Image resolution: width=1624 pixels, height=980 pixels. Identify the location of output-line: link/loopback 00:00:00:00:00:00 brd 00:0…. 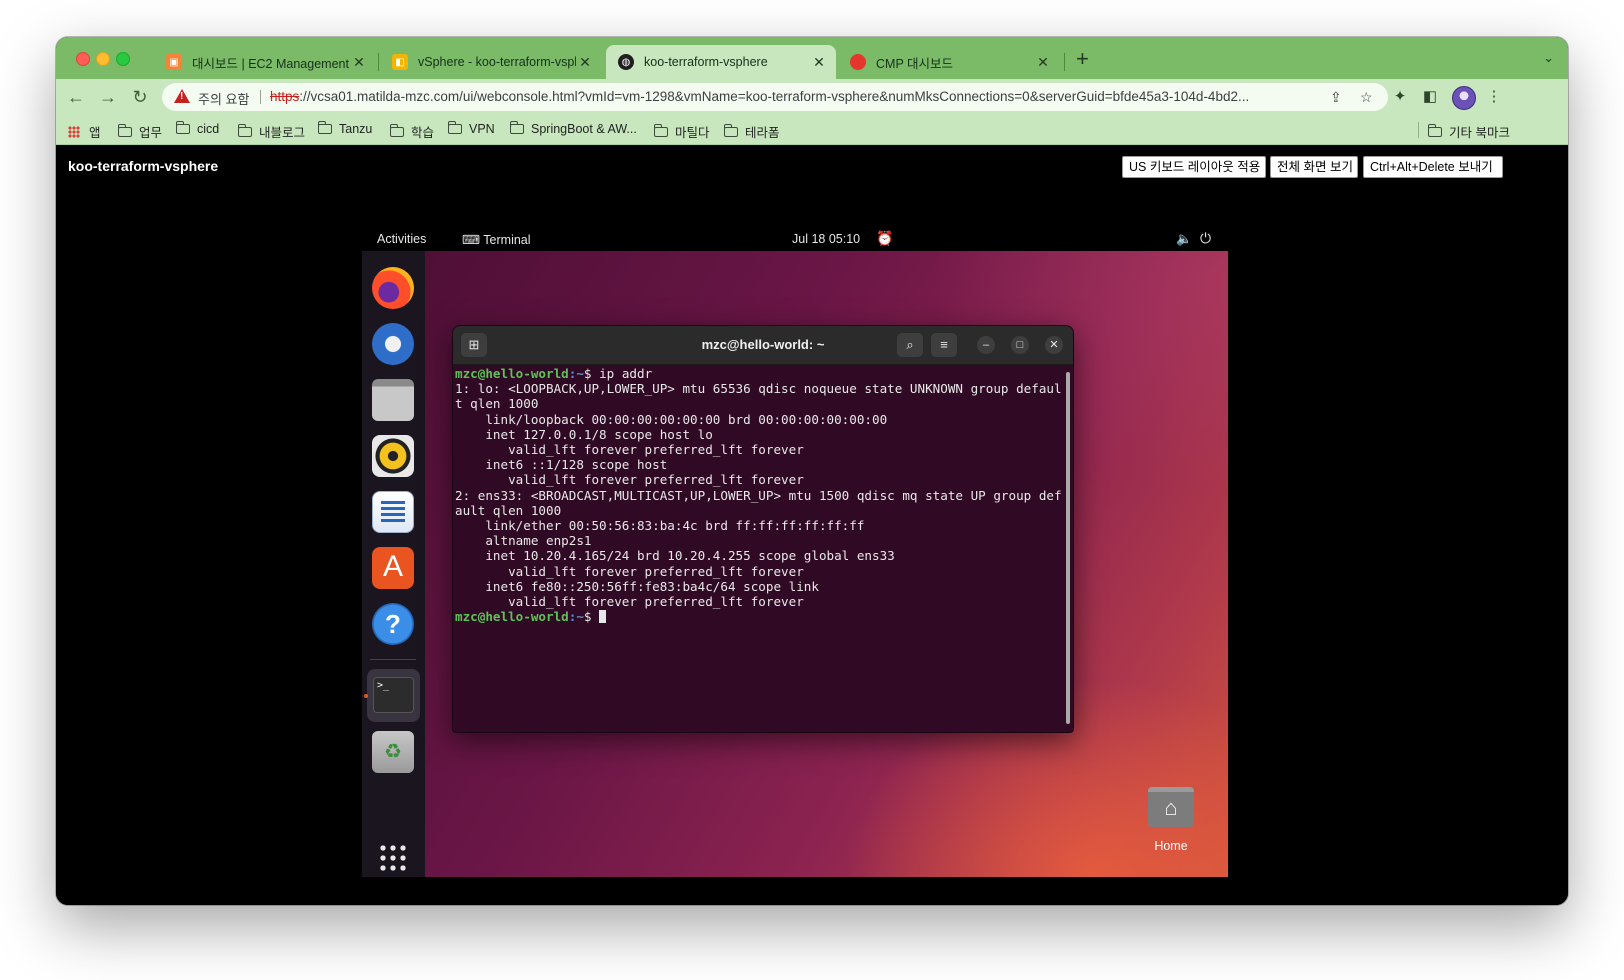
(671, 419).